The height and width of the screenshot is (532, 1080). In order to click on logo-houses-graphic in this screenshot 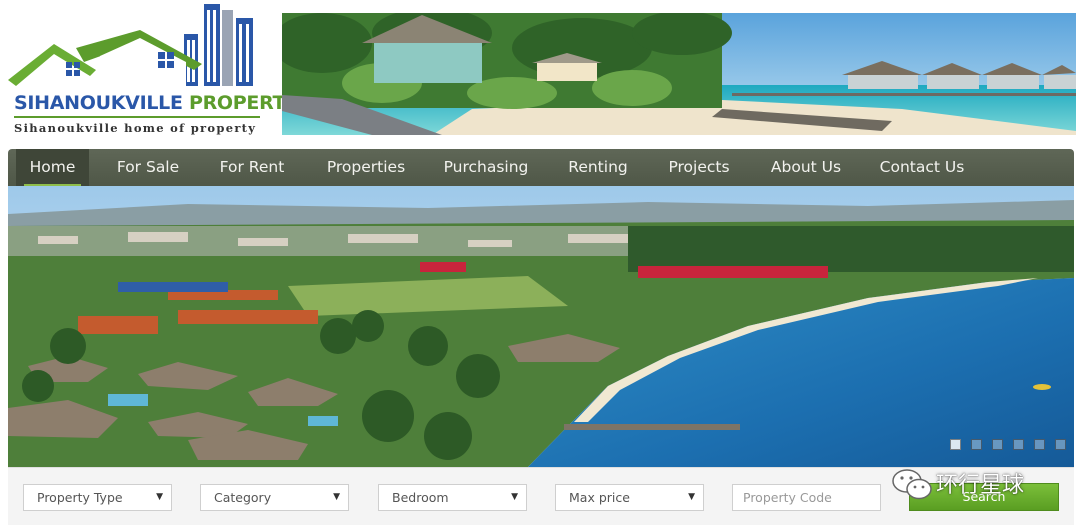, I will do `click(130, 46)`.